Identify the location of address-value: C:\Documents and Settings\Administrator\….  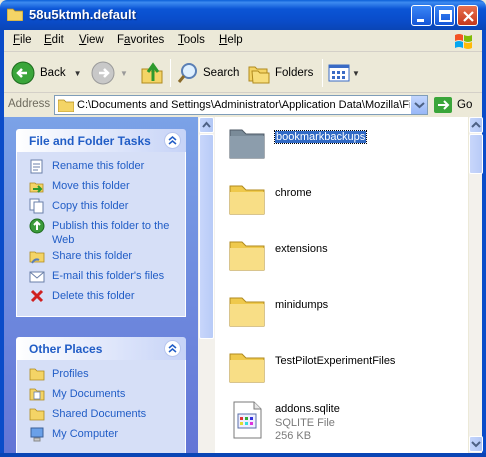
(252, 105).